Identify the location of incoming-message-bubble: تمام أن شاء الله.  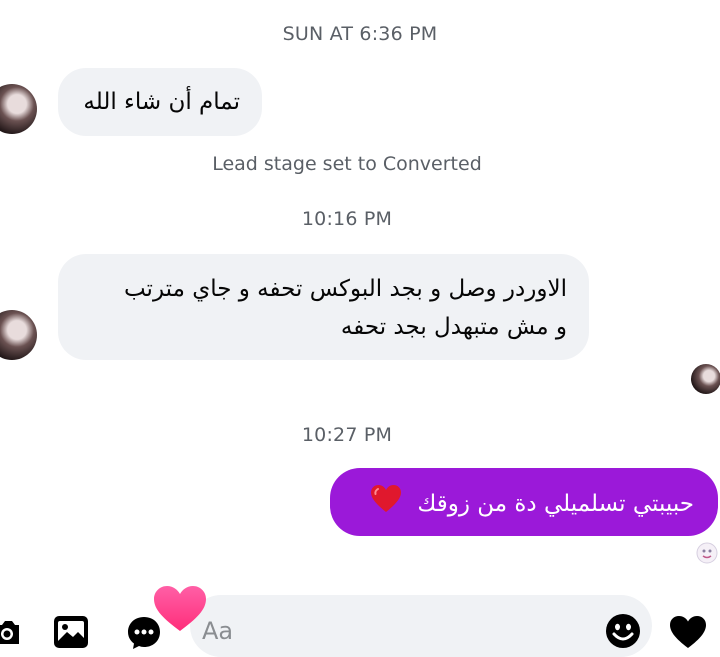
(160, 102).